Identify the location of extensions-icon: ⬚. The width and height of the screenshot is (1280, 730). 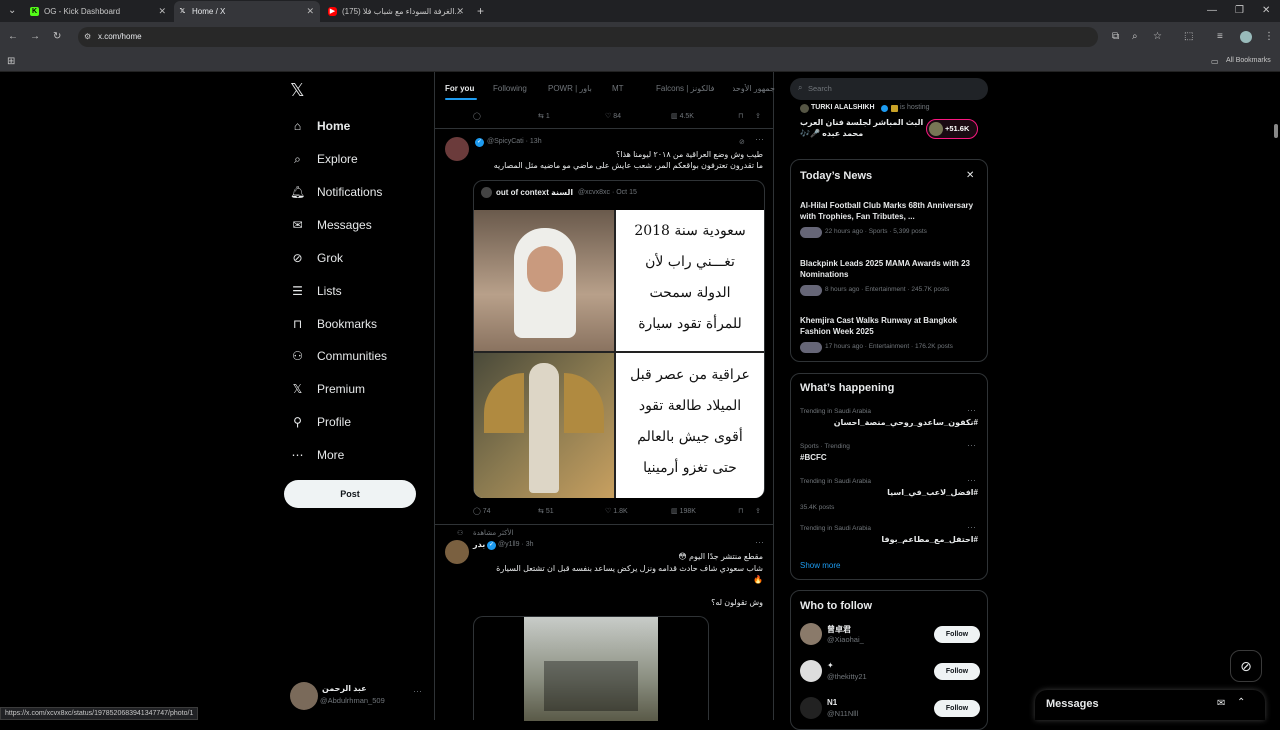
(1188, 37).